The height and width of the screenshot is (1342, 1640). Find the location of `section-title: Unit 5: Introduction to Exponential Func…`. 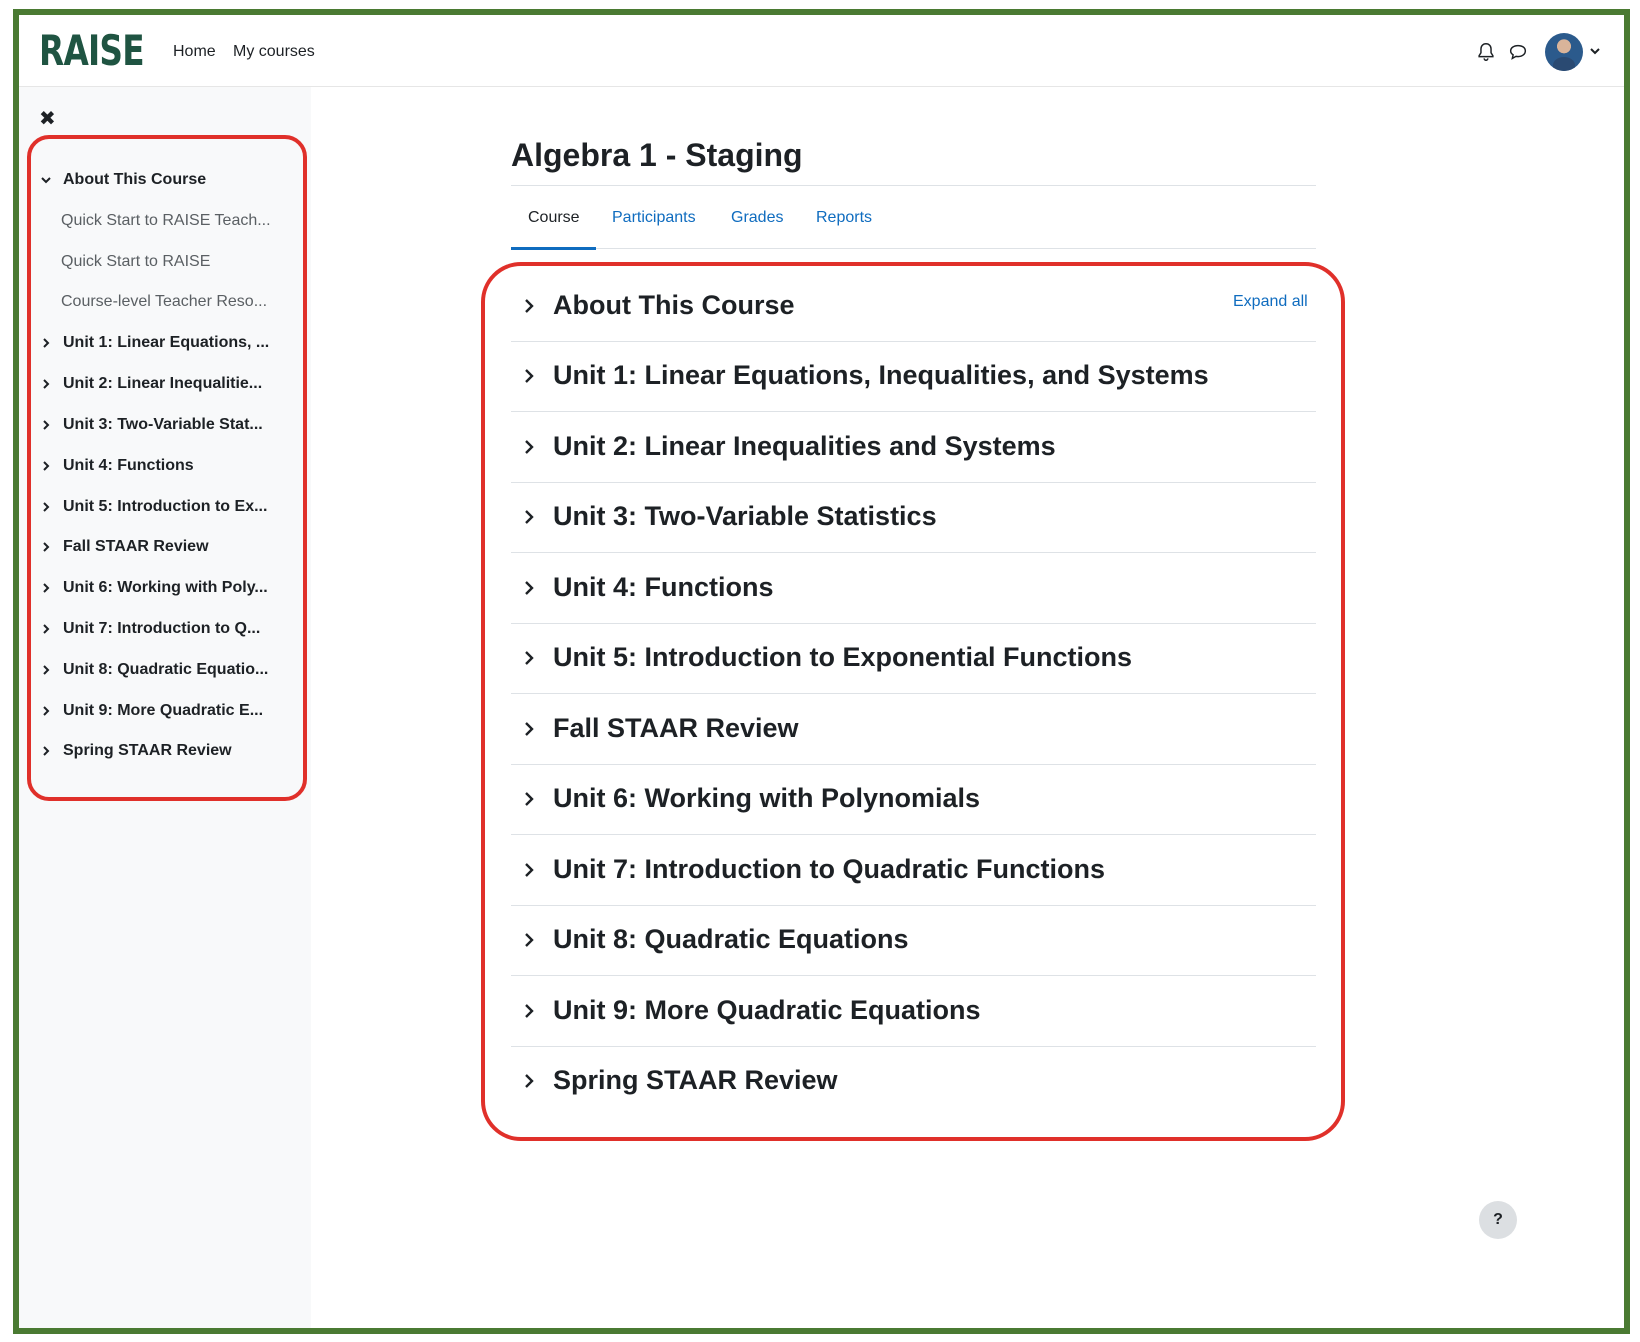

section-title: Unit 5: Introduction to Exponential Func… is located at coordinates (842, 657).